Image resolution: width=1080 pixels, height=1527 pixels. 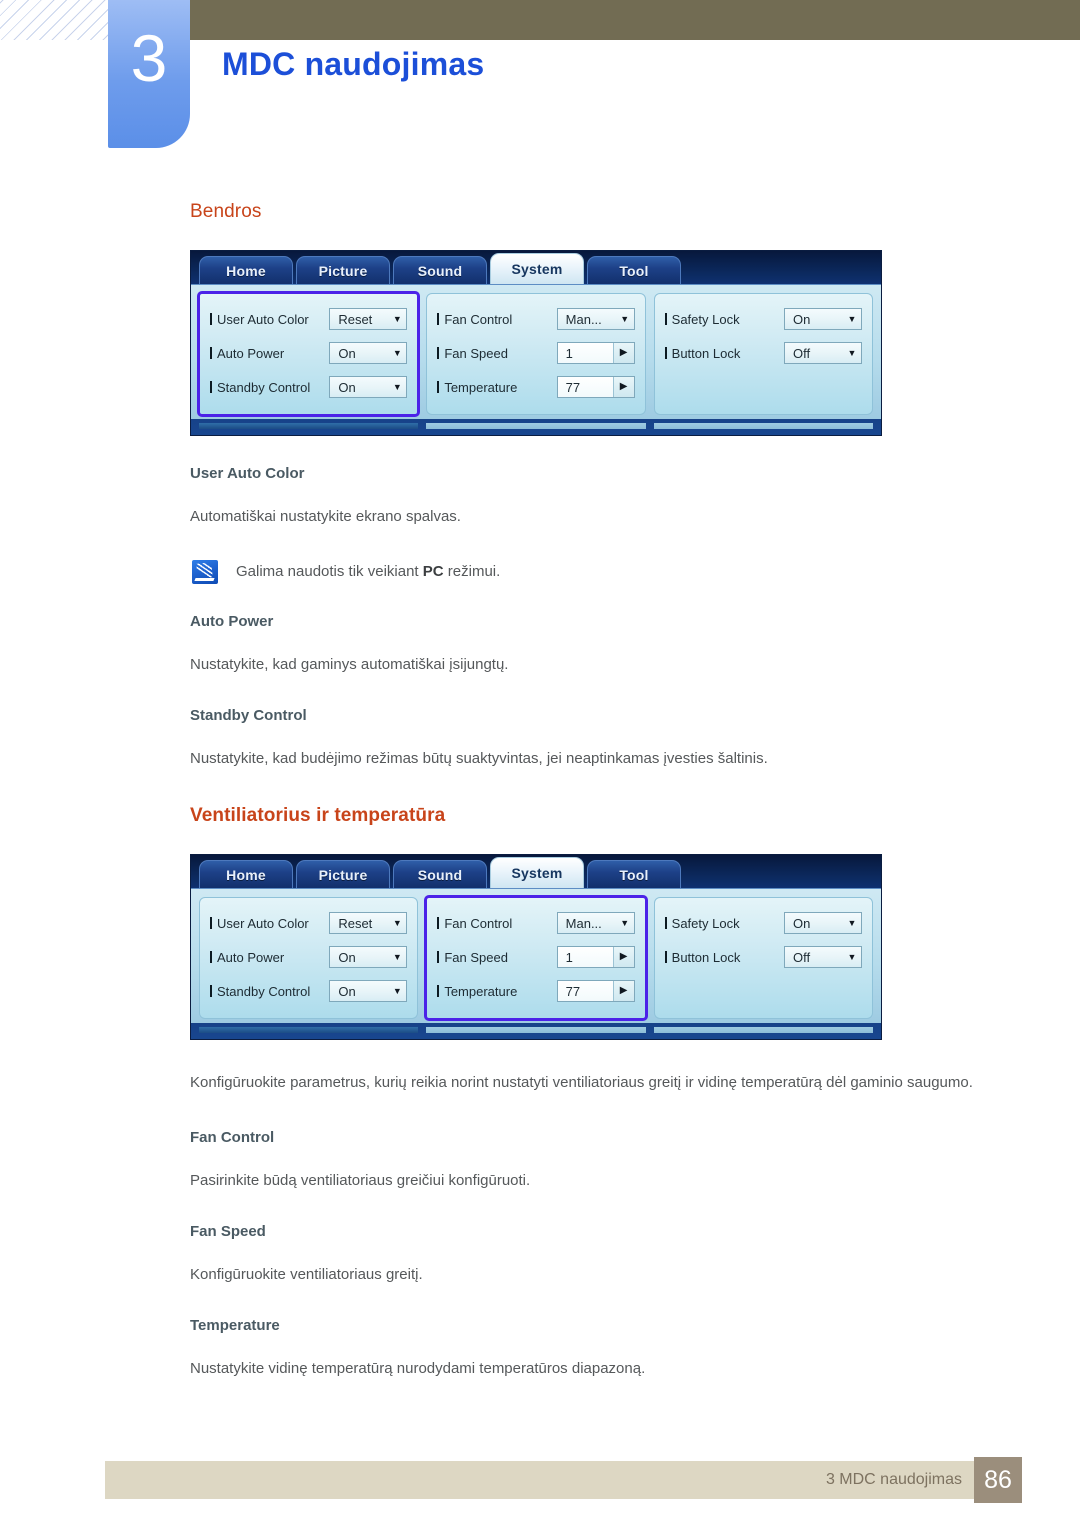 I want to click on mdc-label-fan-speed: Fan Speed, so click(x=496, y=957).